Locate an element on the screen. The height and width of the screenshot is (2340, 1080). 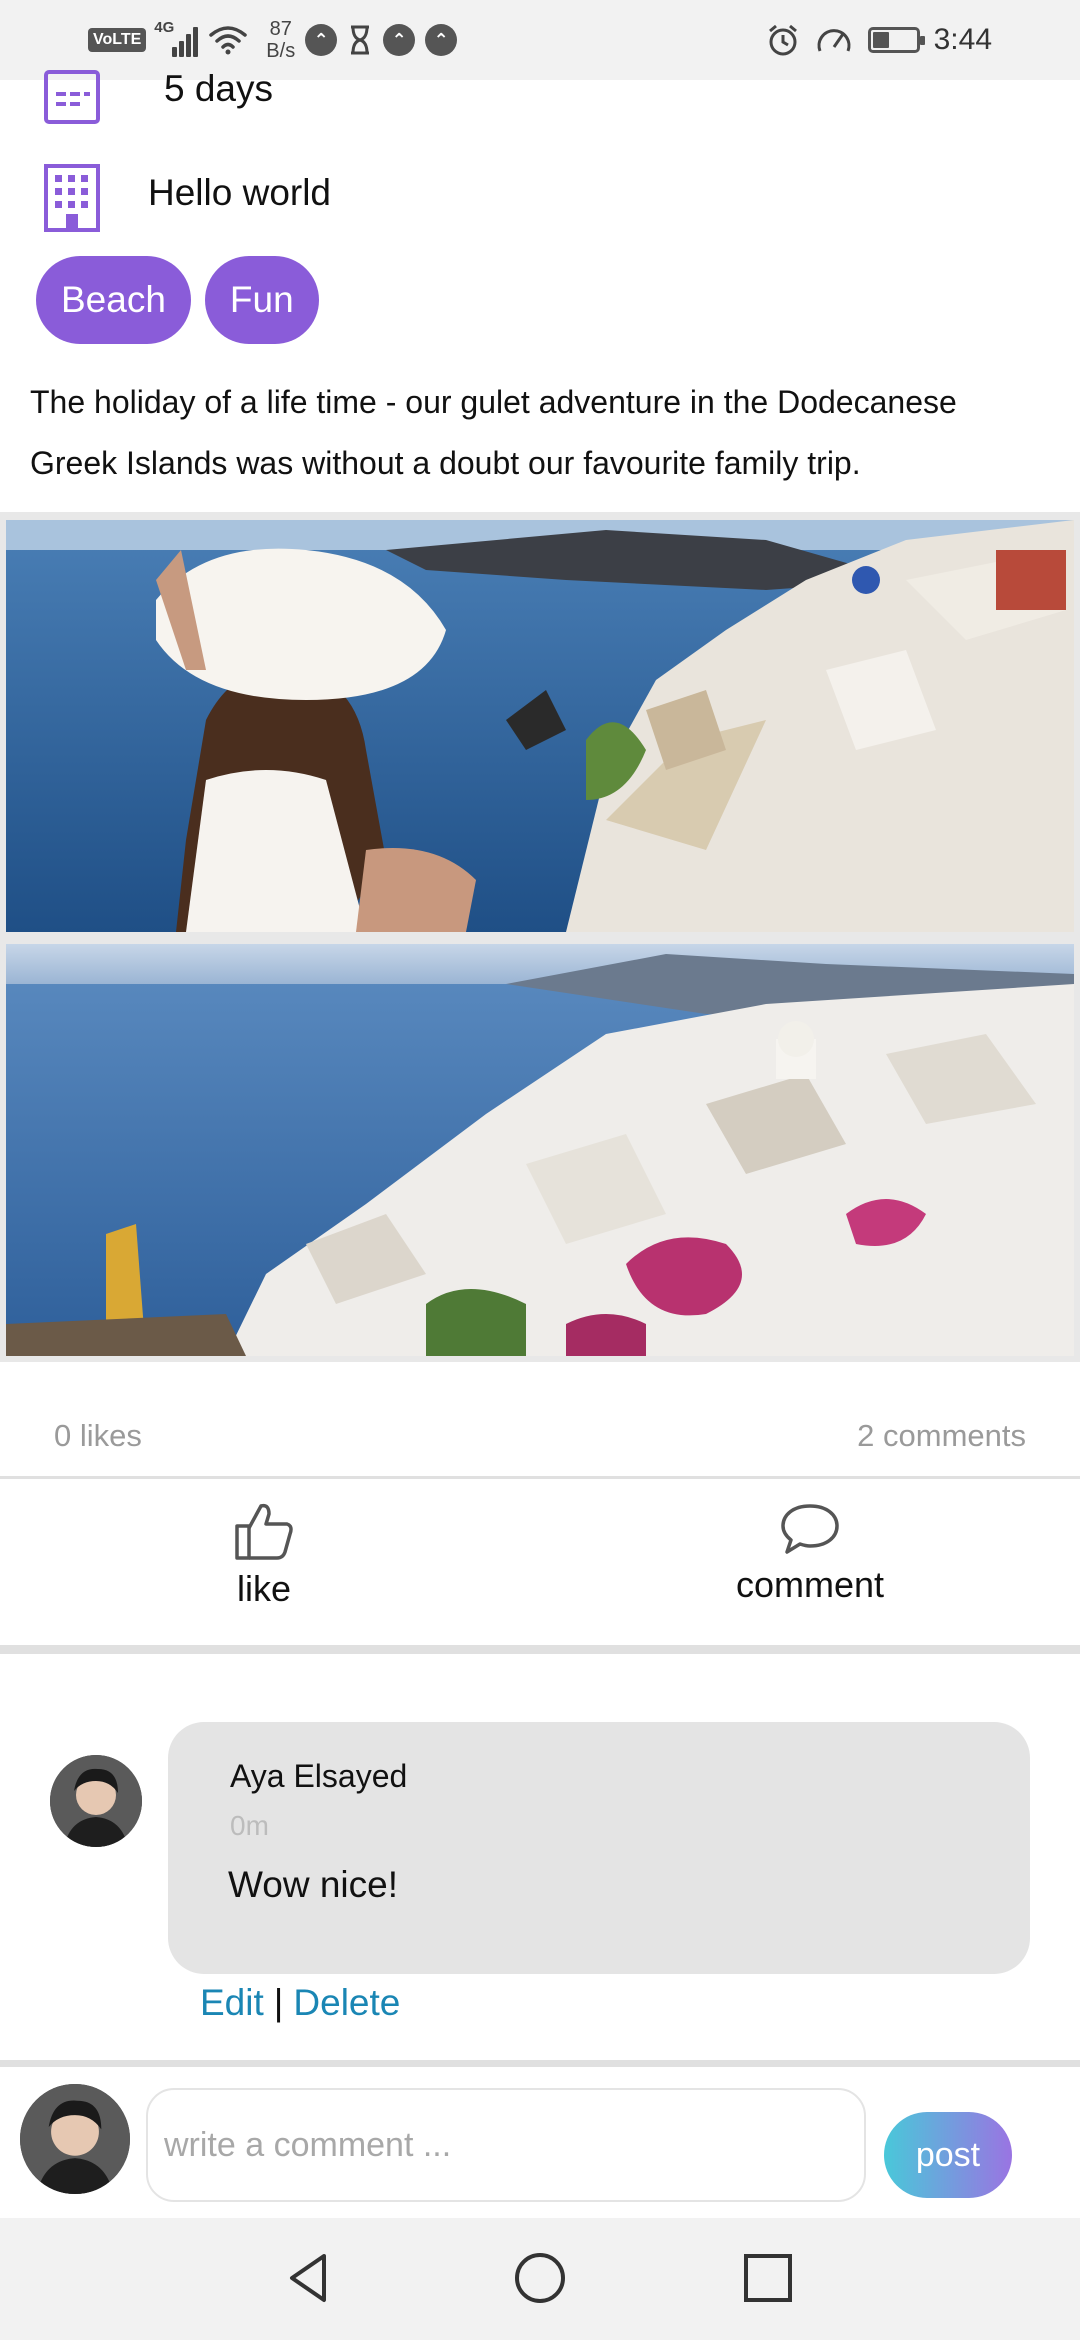
thumbs-up-icon is located at coordinates (264, 1531).